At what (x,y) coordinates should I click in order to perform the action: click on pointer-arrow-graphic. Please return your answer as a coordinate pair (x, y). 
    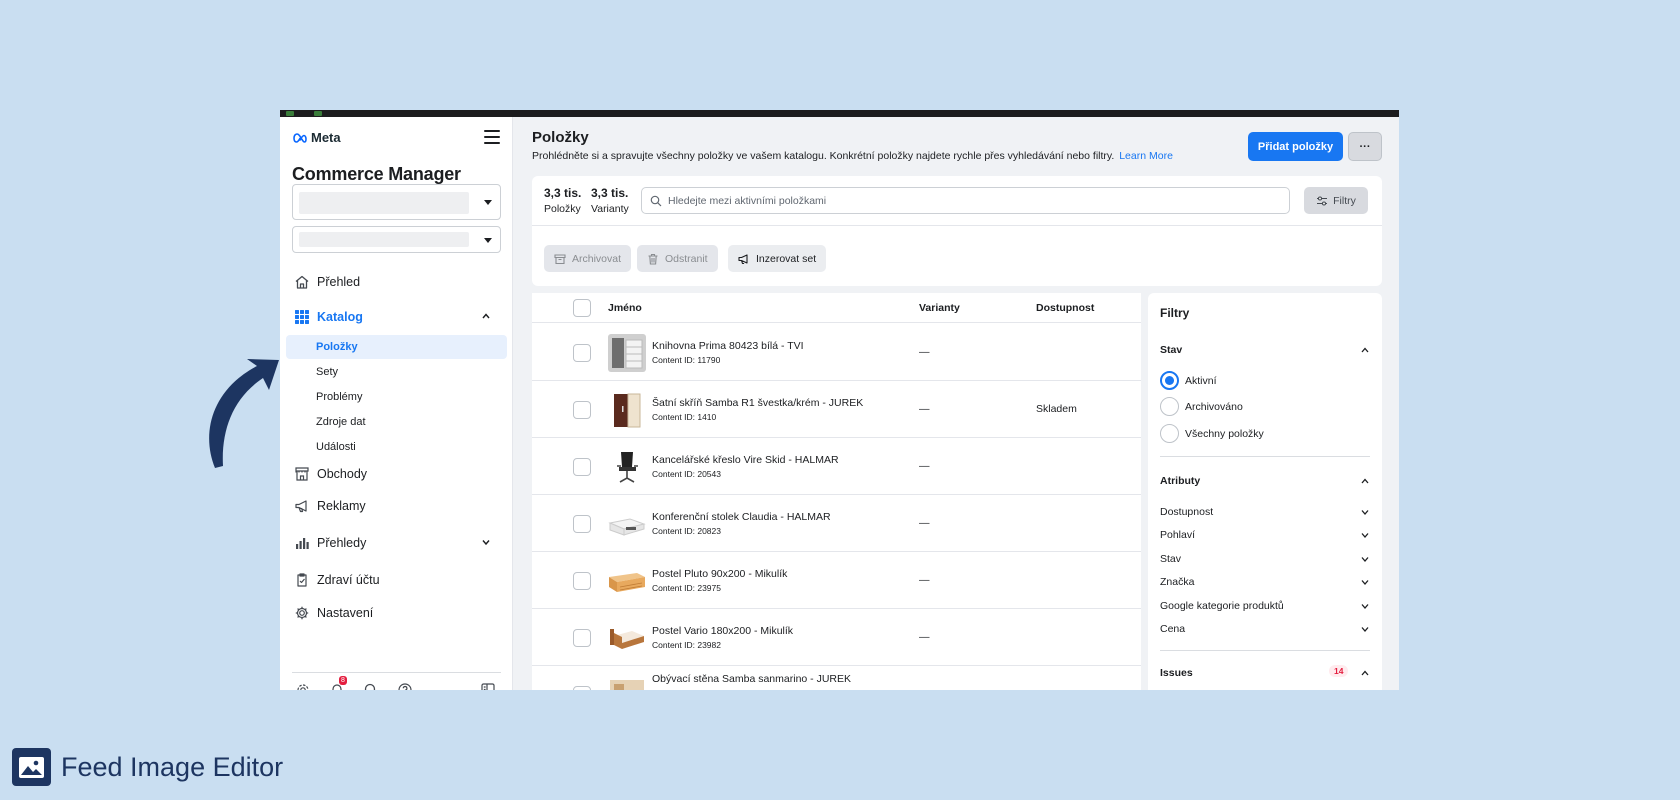
    Looking at the image, I should click on (244, 413).